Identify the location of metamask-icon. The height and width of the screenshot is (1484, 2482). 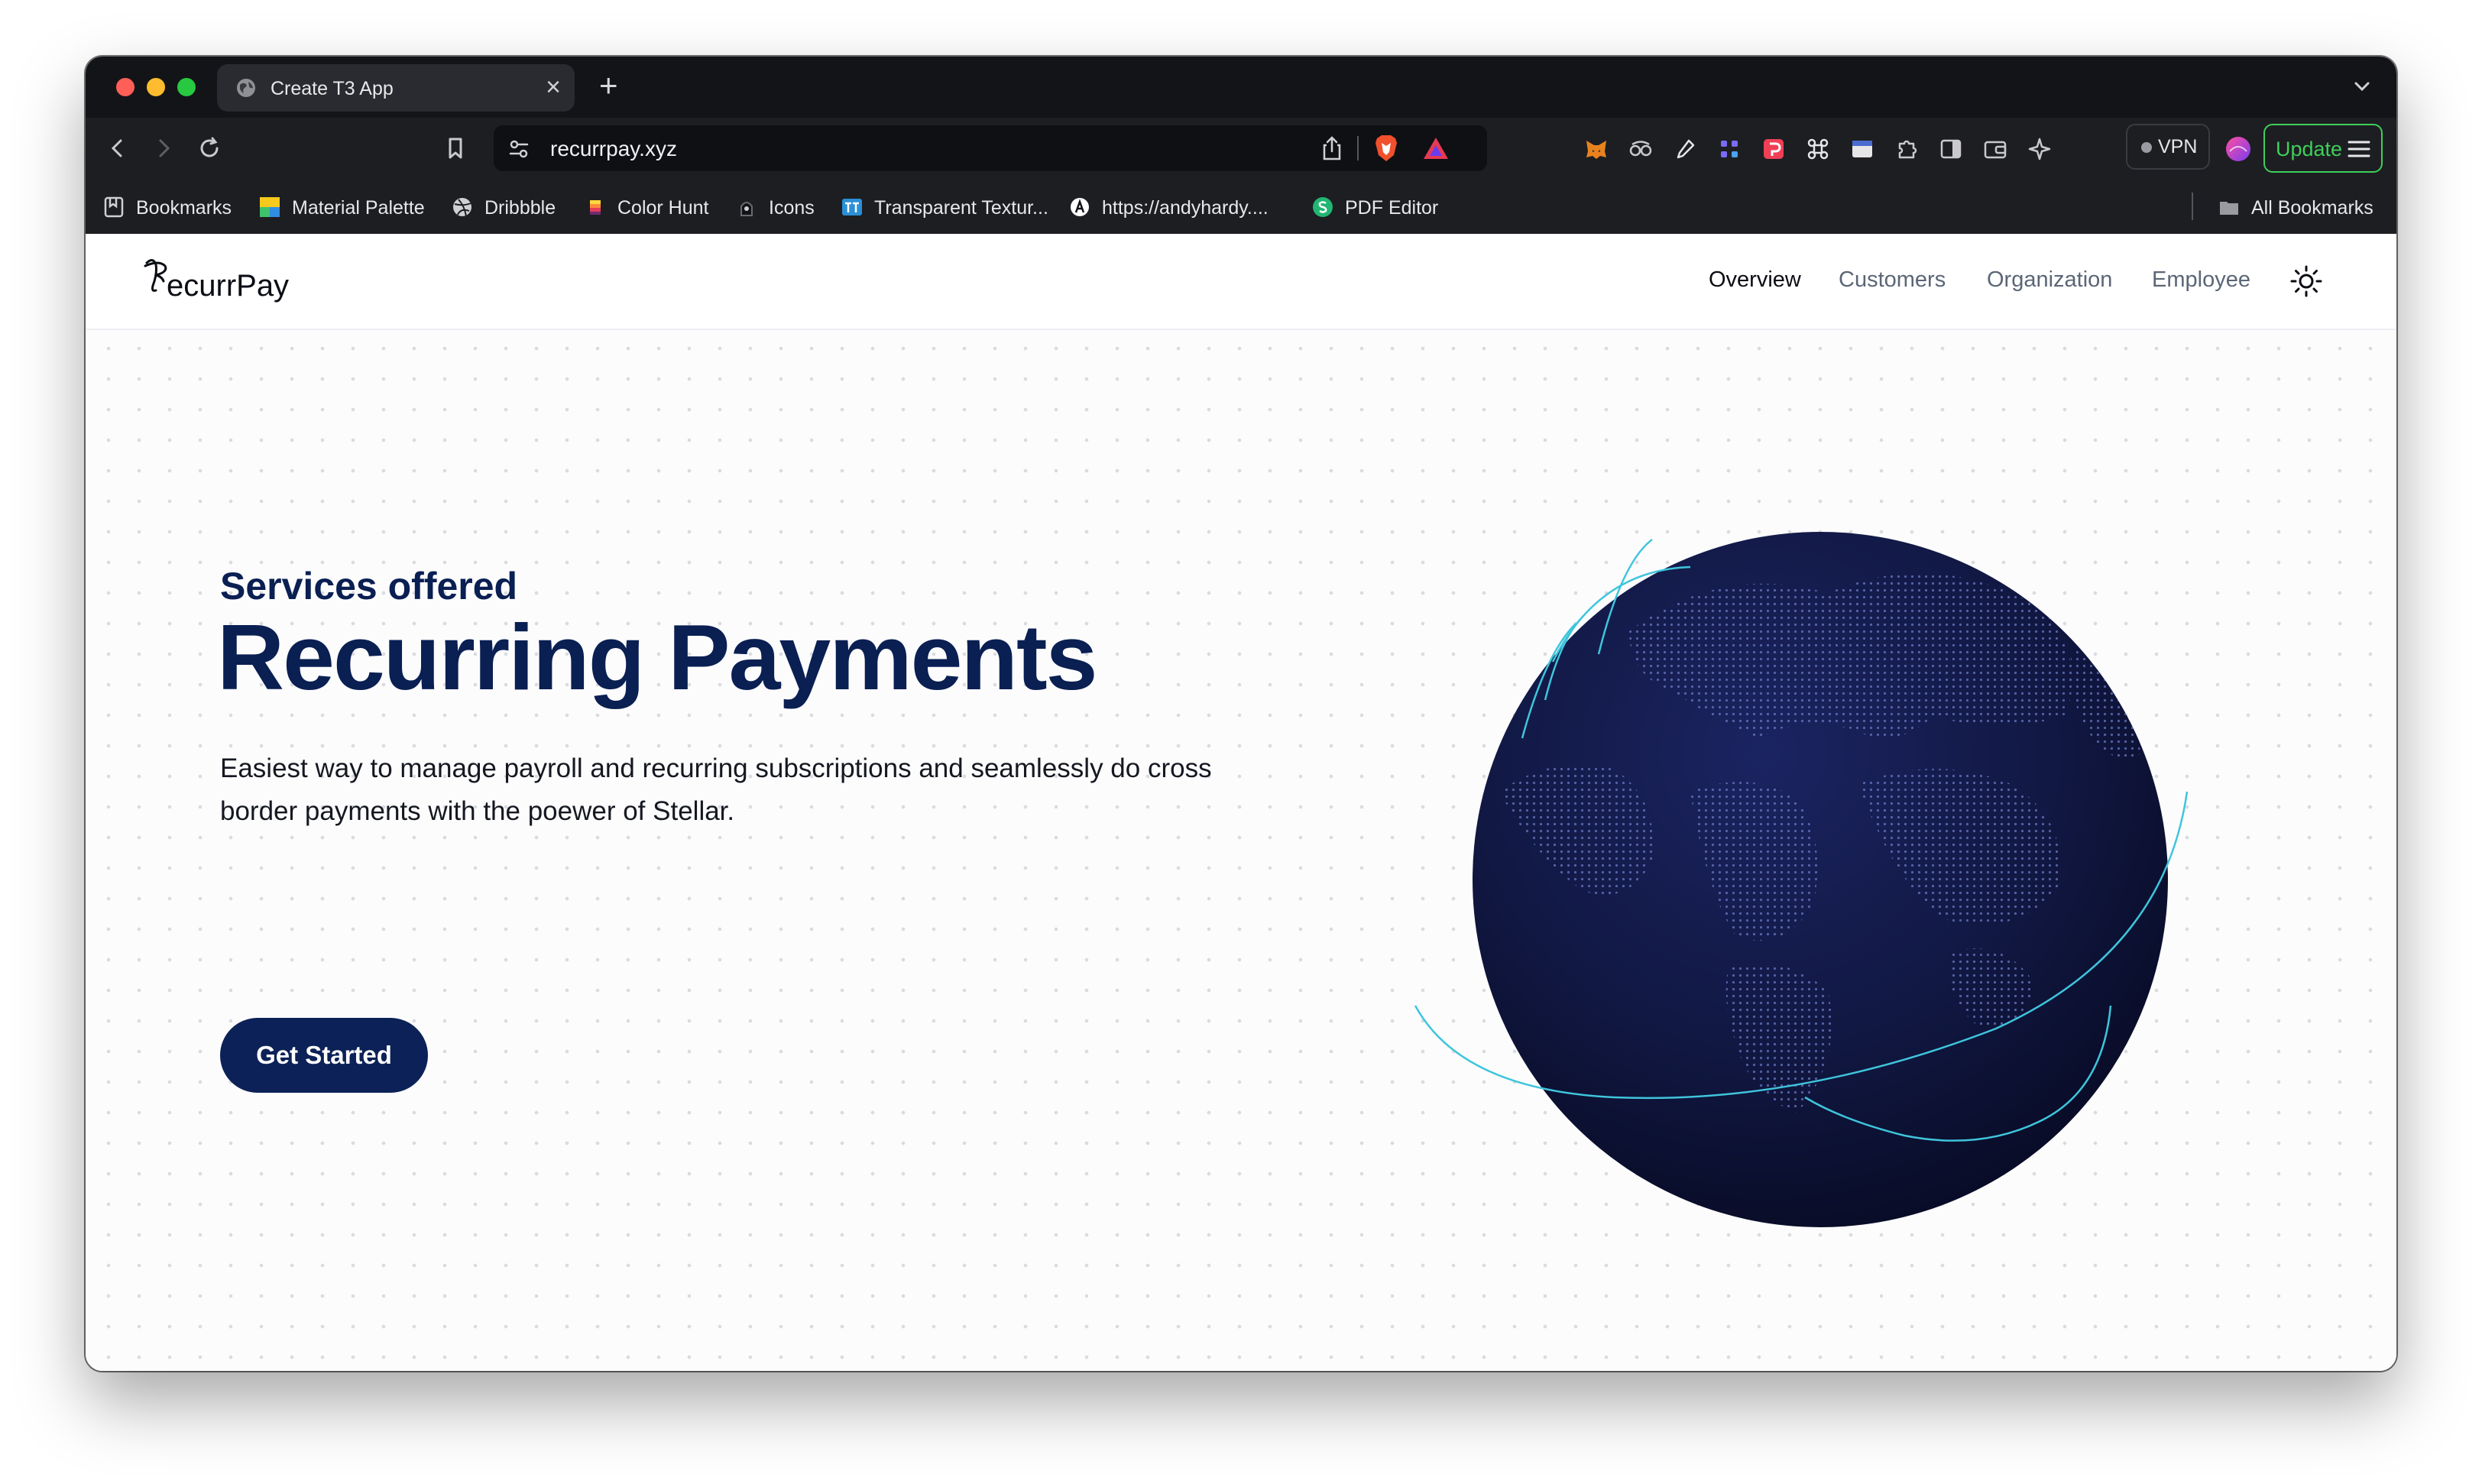
(1596, 149).